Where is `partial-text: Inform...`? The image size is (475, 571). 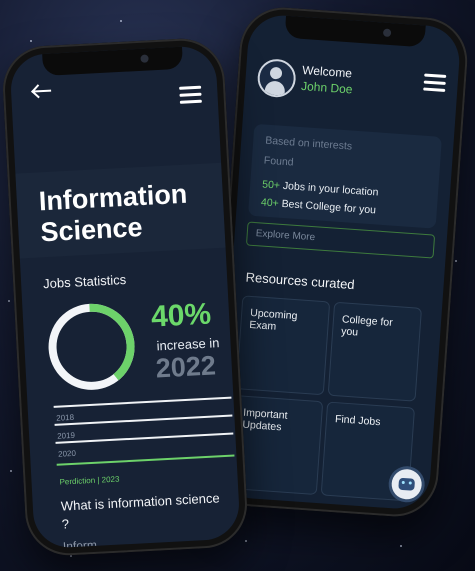
partial-text: Inform... is located at coordinates (85, 543).